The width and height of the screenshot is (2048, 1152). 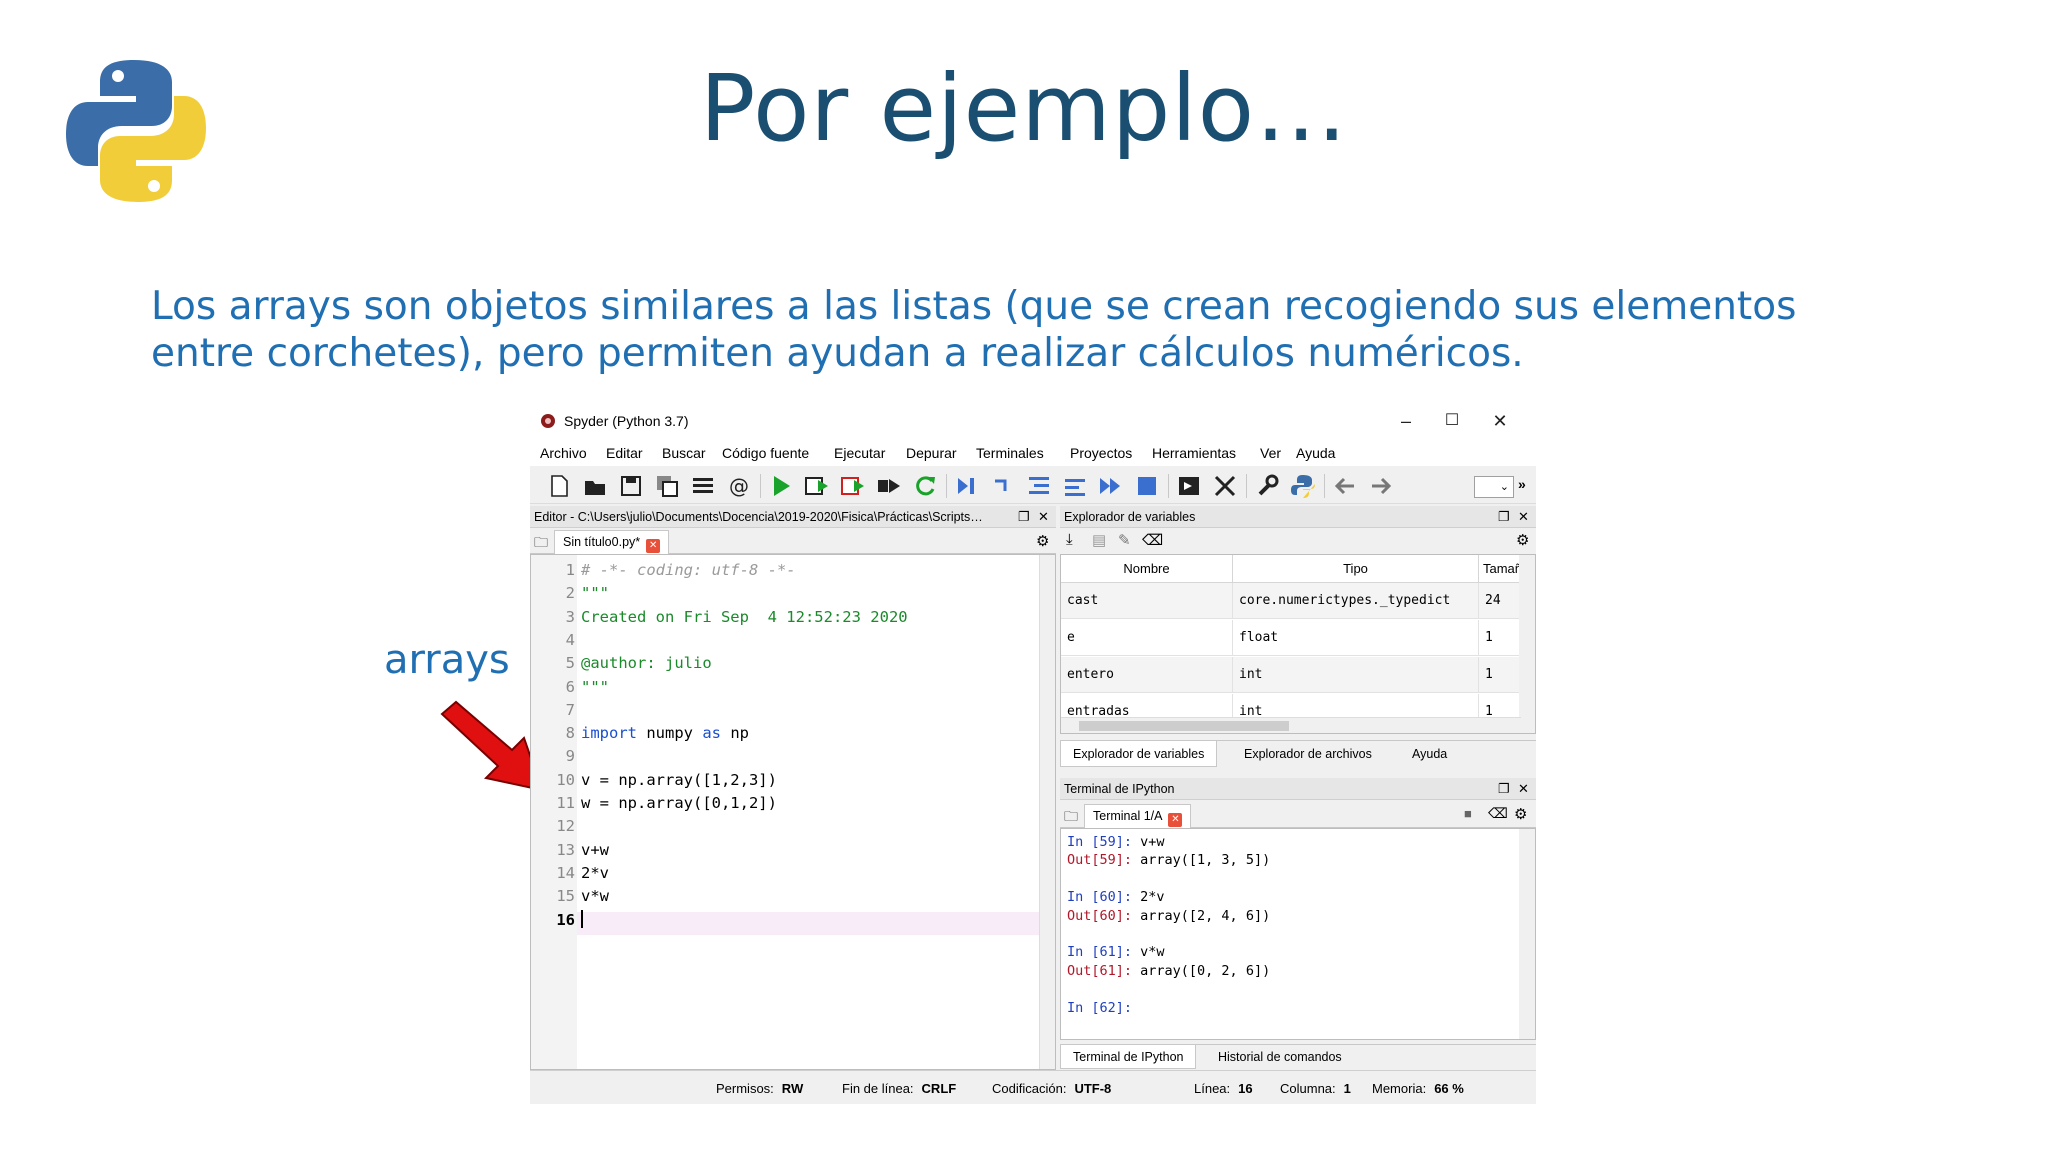 What do you see at coordinates (1356, 638) in the screenshot?
I see `variable-type-cell: float` at bounding box center [1356, 638].